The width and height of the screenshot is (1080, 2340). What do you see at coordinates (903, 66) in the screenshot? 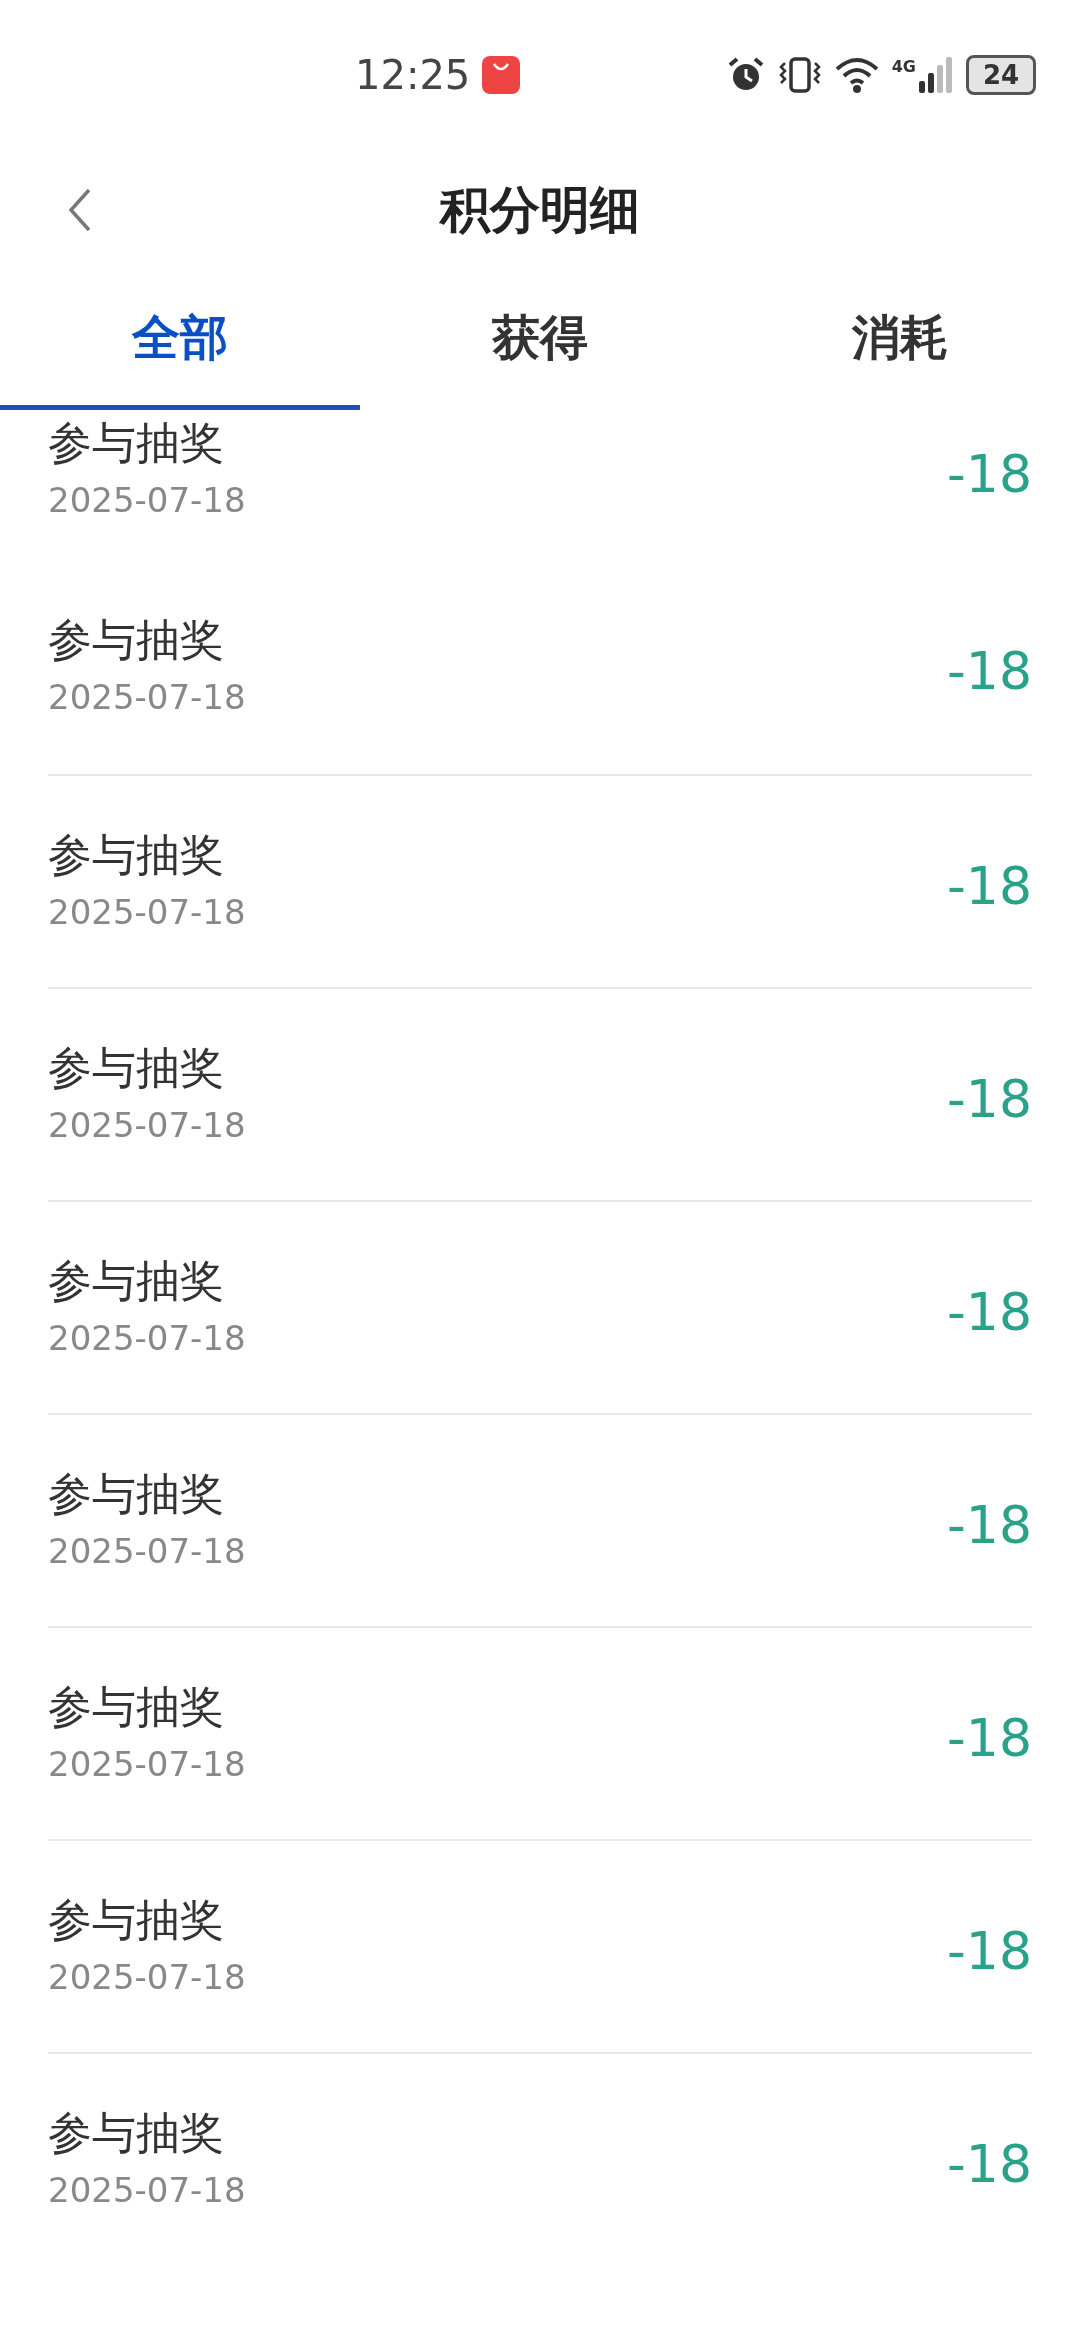
I see `network-type: 4G` at bounding box center [903, 66].